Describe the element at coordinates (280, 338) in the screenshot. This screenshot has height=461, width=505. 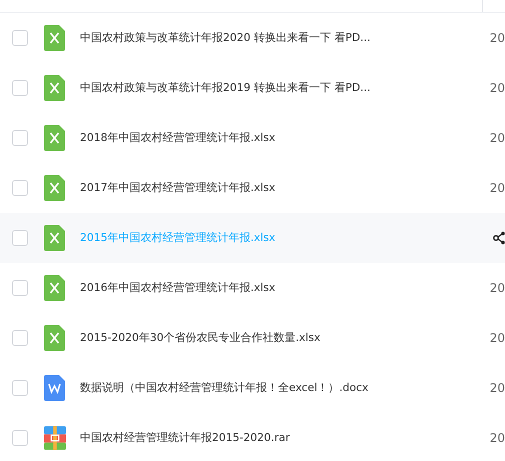
I see `file-name: 2015-2020年30个省份农民专业合作社数量.xlsx` at that location.